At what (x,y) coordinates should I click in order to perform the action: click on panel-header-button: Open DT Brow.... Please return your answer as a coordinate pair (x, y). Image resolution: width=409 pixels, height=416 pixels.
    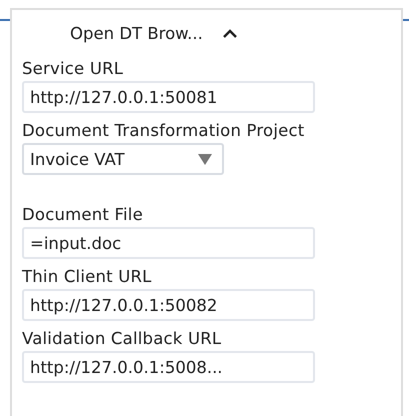
    Looking at the image, I should click on (153, 33).